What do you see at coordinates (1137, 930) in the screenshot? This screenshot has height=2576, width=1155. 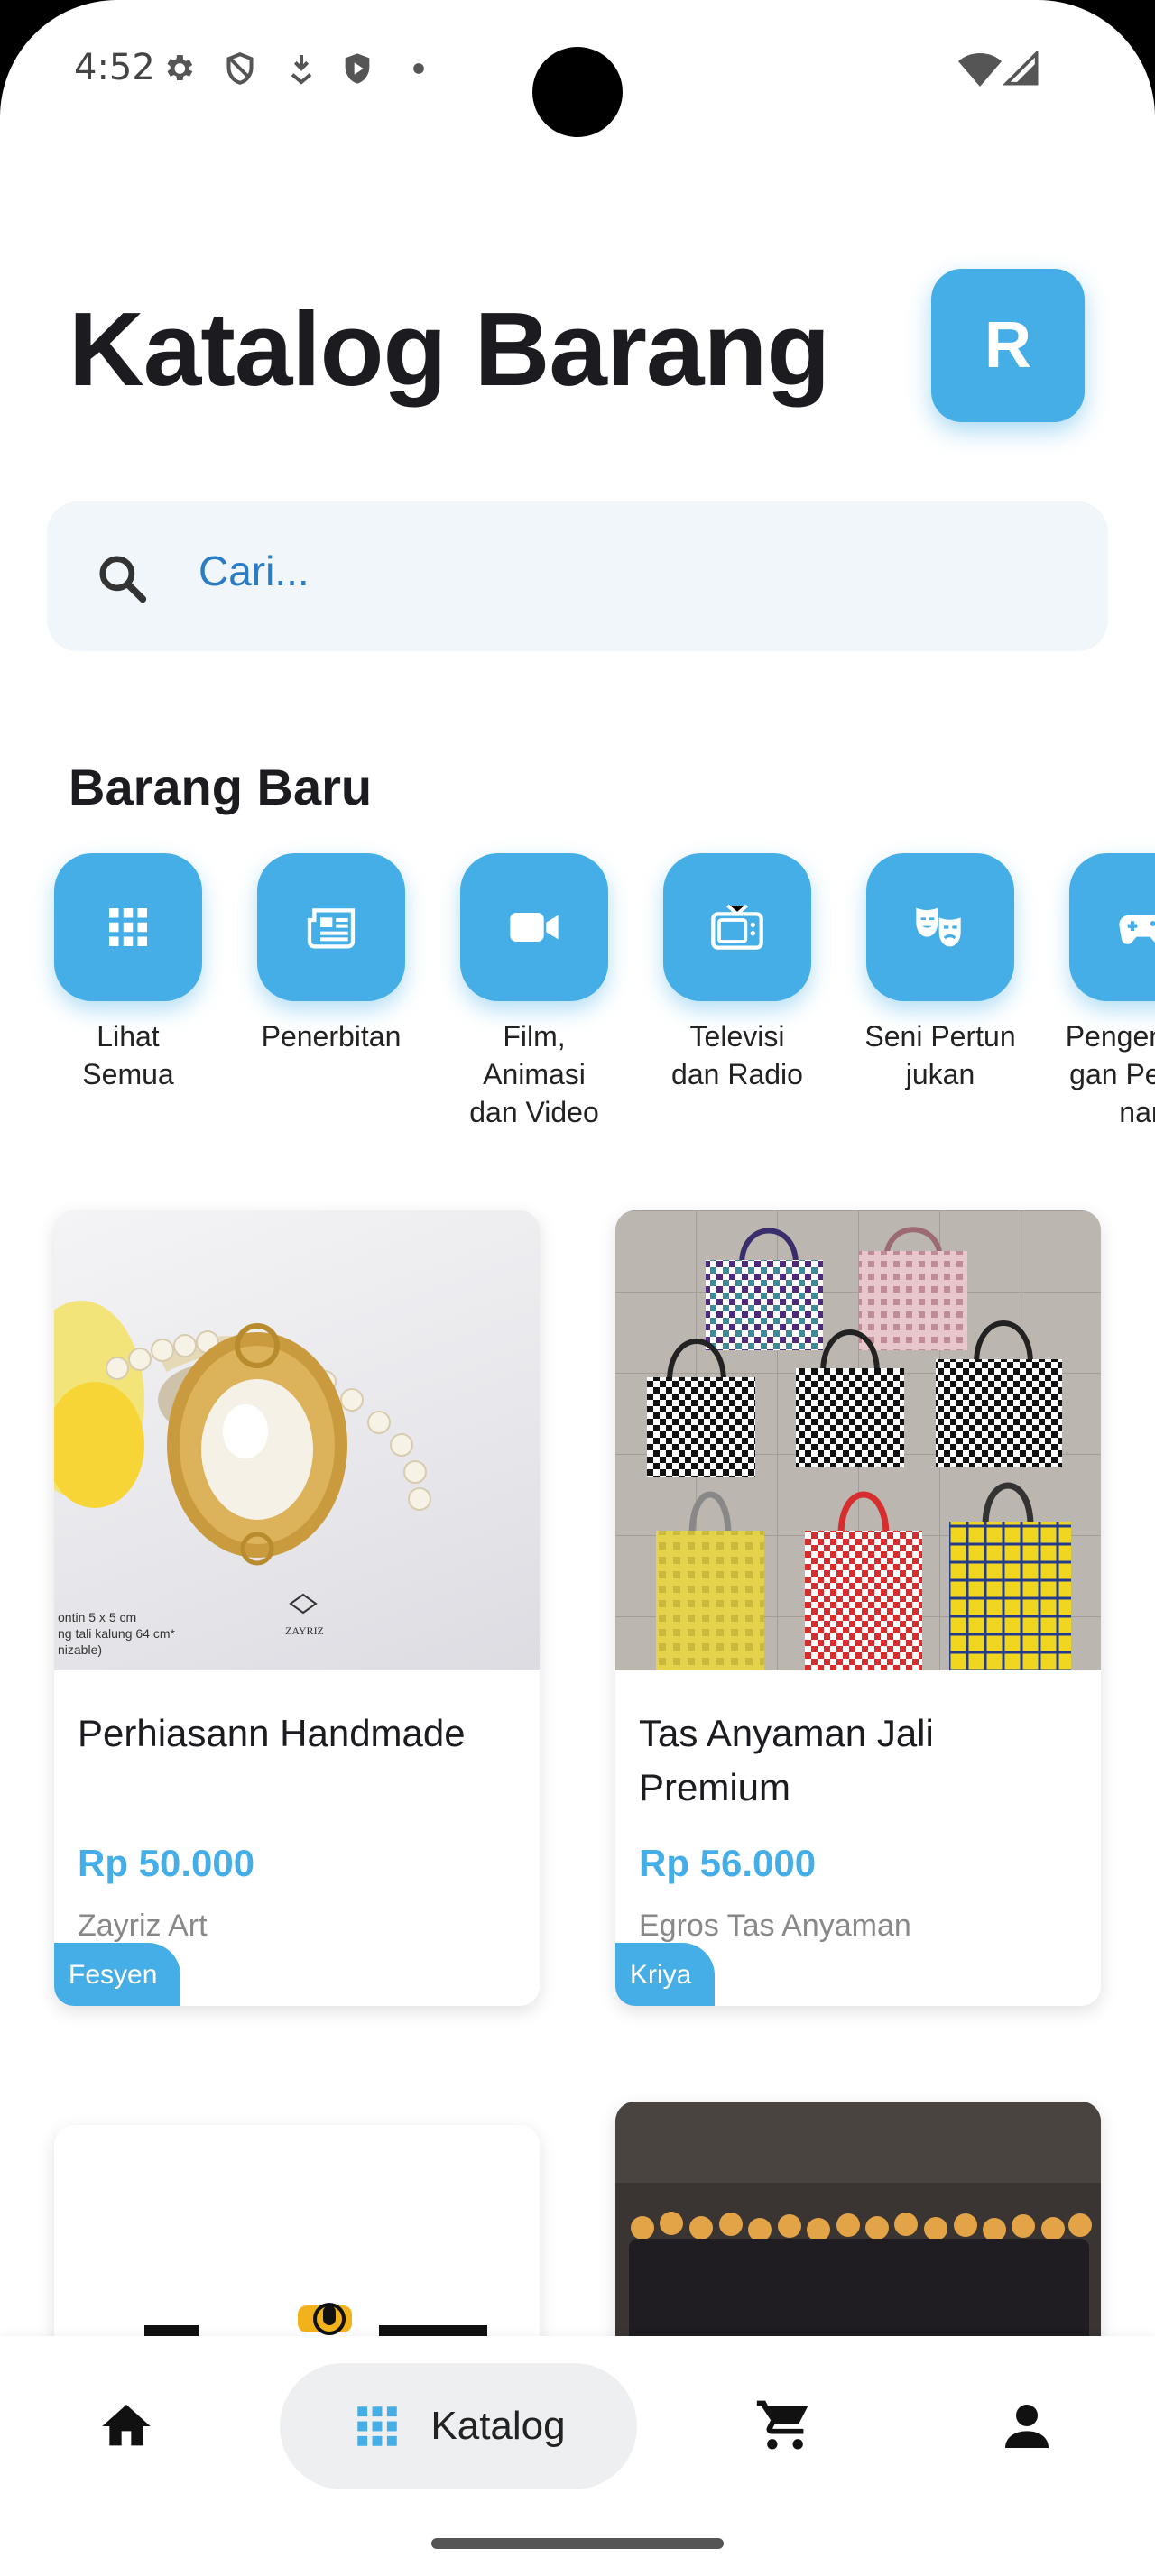 I see `gamepad-icon` at bounding box center [1137, 930].